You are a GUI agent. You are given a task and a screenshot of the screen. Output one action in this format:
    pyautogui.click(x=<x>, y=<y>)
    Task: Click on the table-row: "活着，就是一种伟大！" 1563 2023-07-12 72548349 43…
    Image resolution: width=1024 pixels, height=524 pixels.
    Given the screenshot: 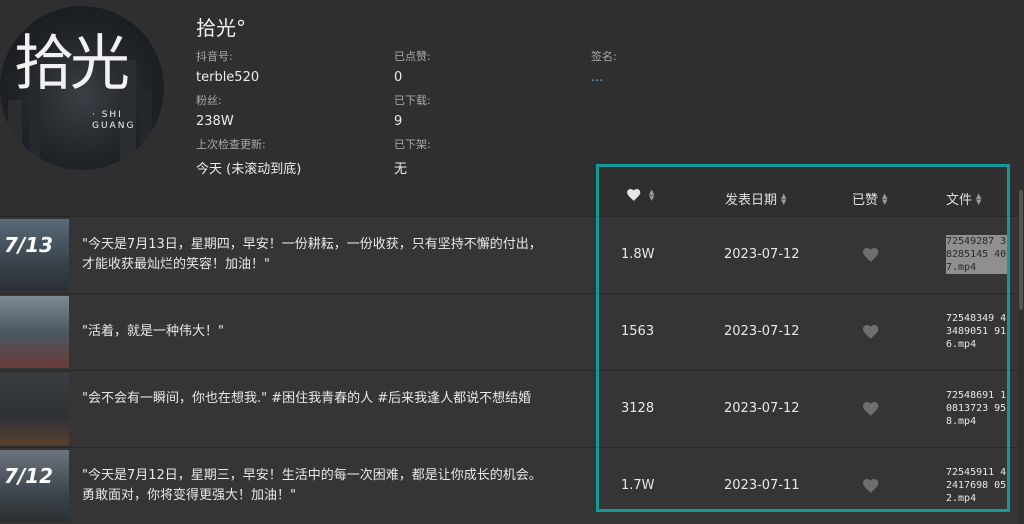 What is the action you would take?
    pyautogui.click(x=509, y=331)
    